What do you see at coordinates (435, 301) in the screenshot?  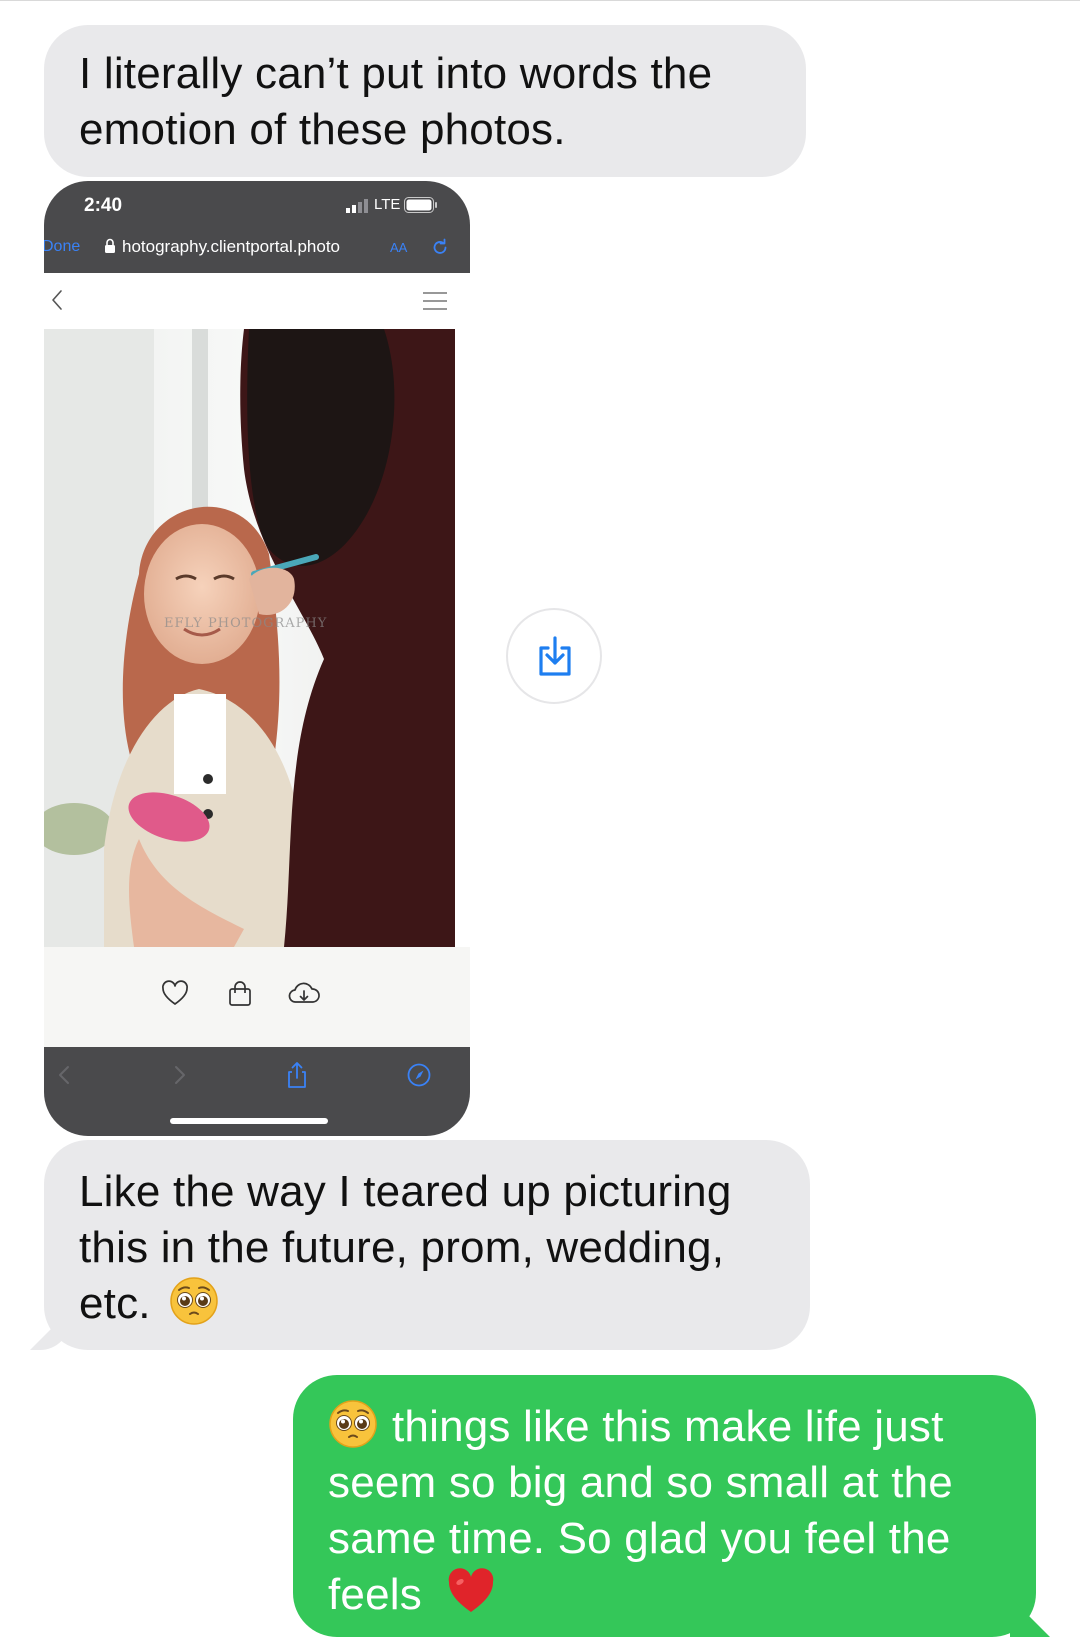 I see `menu-icon` at bounding box center [435, 301].